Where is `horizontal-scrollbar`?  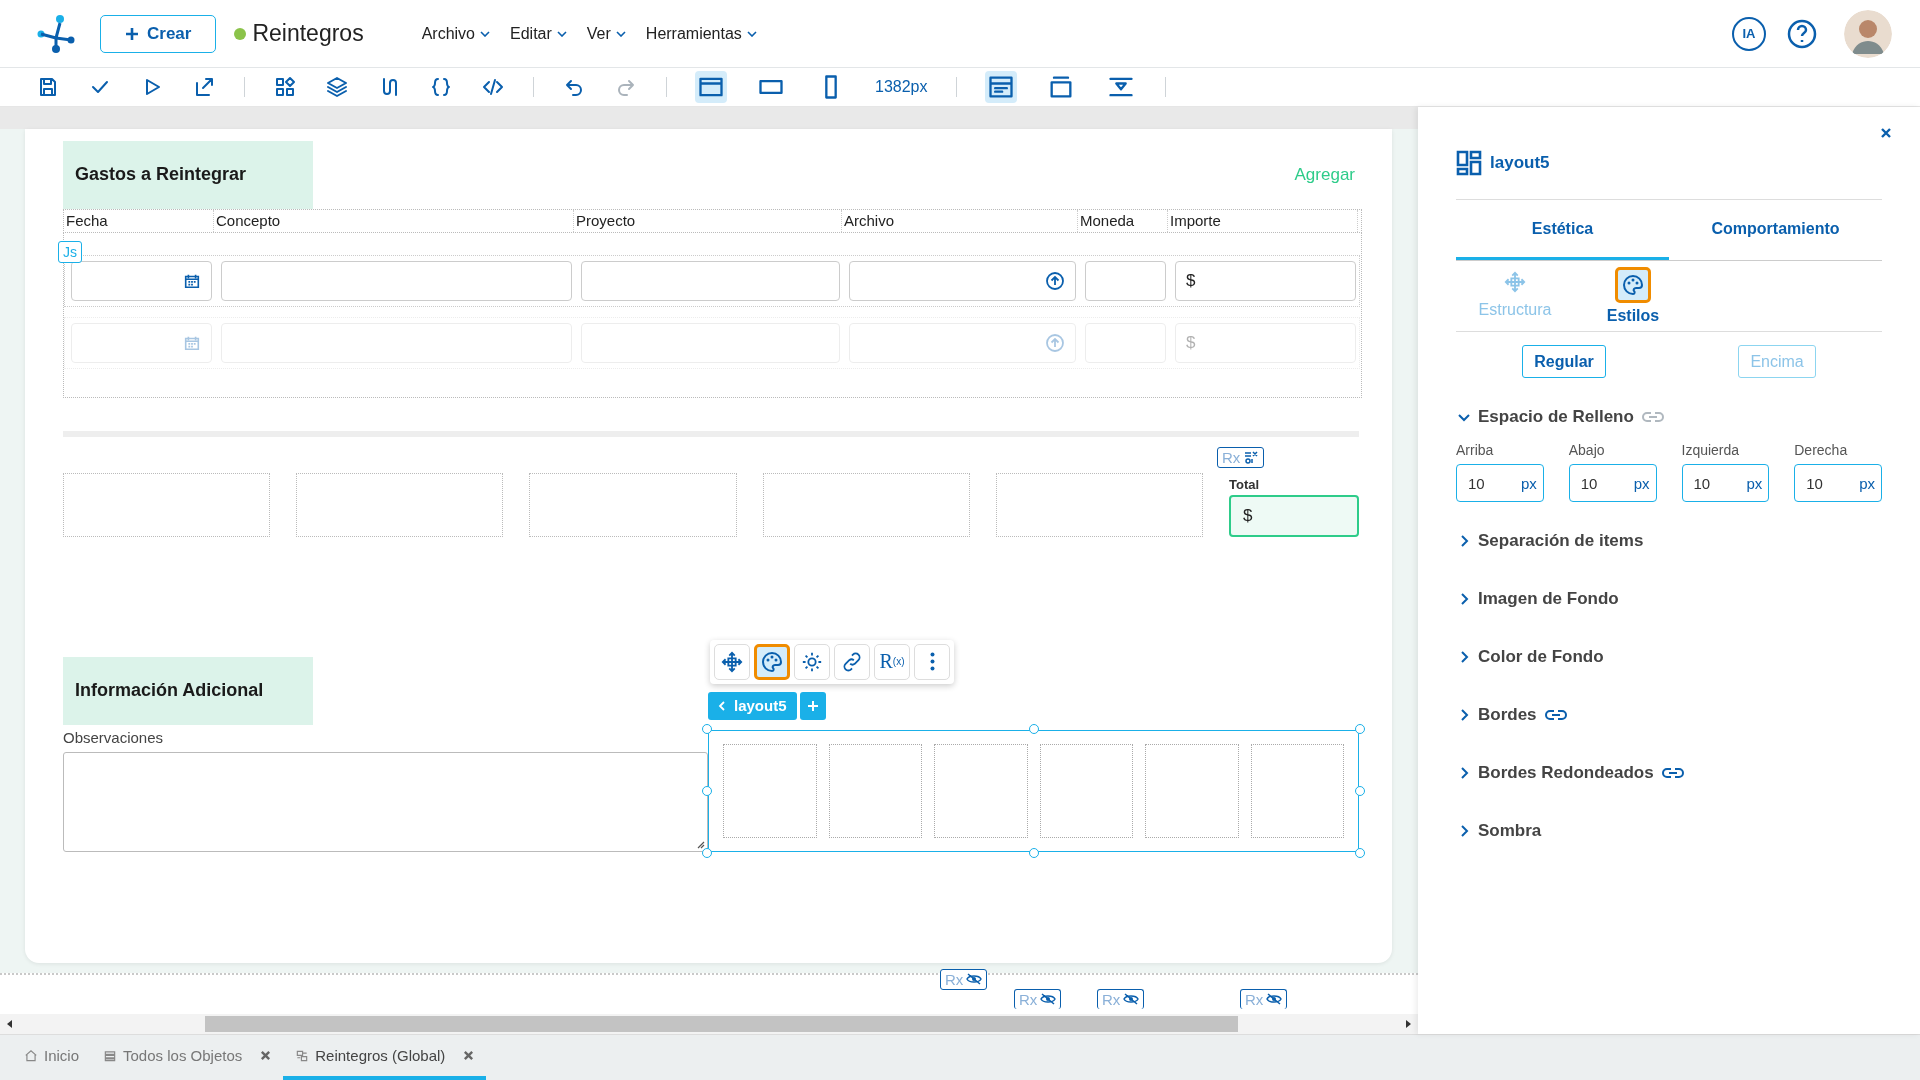 horizontal-scrollbar is located at coordinates (709, 1024).